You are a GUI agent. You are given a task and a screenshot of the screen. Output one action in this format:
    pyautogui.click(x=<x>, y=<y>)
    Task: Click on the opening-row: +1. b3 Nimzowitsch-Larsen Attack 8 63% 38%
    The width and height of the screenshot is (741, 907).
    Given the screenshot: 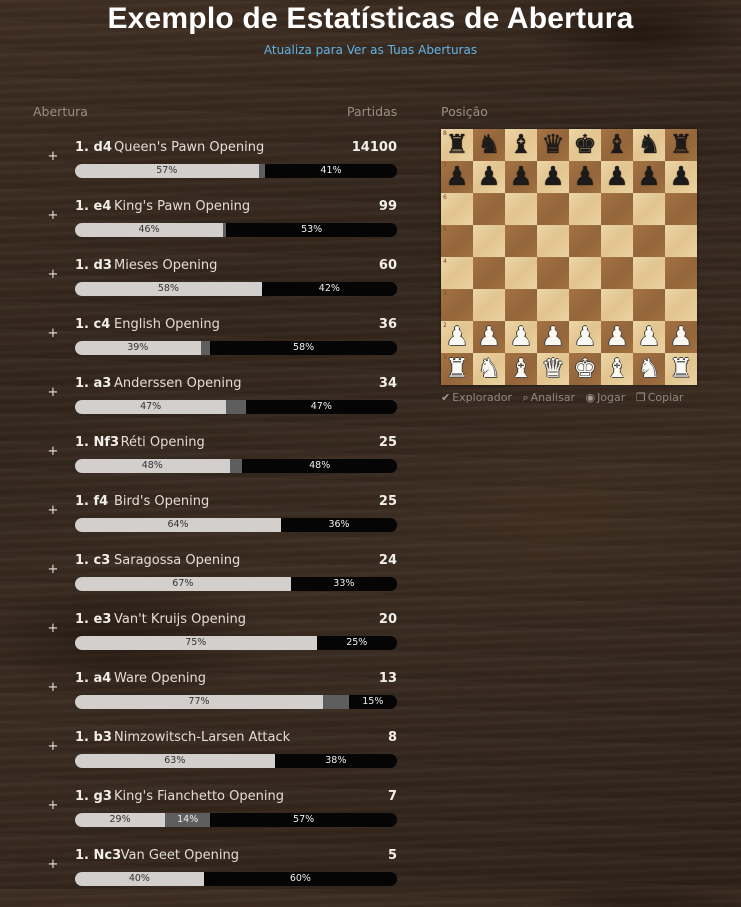 What is the action you would take?
    pyautogui.click(x=210, y=759)
    